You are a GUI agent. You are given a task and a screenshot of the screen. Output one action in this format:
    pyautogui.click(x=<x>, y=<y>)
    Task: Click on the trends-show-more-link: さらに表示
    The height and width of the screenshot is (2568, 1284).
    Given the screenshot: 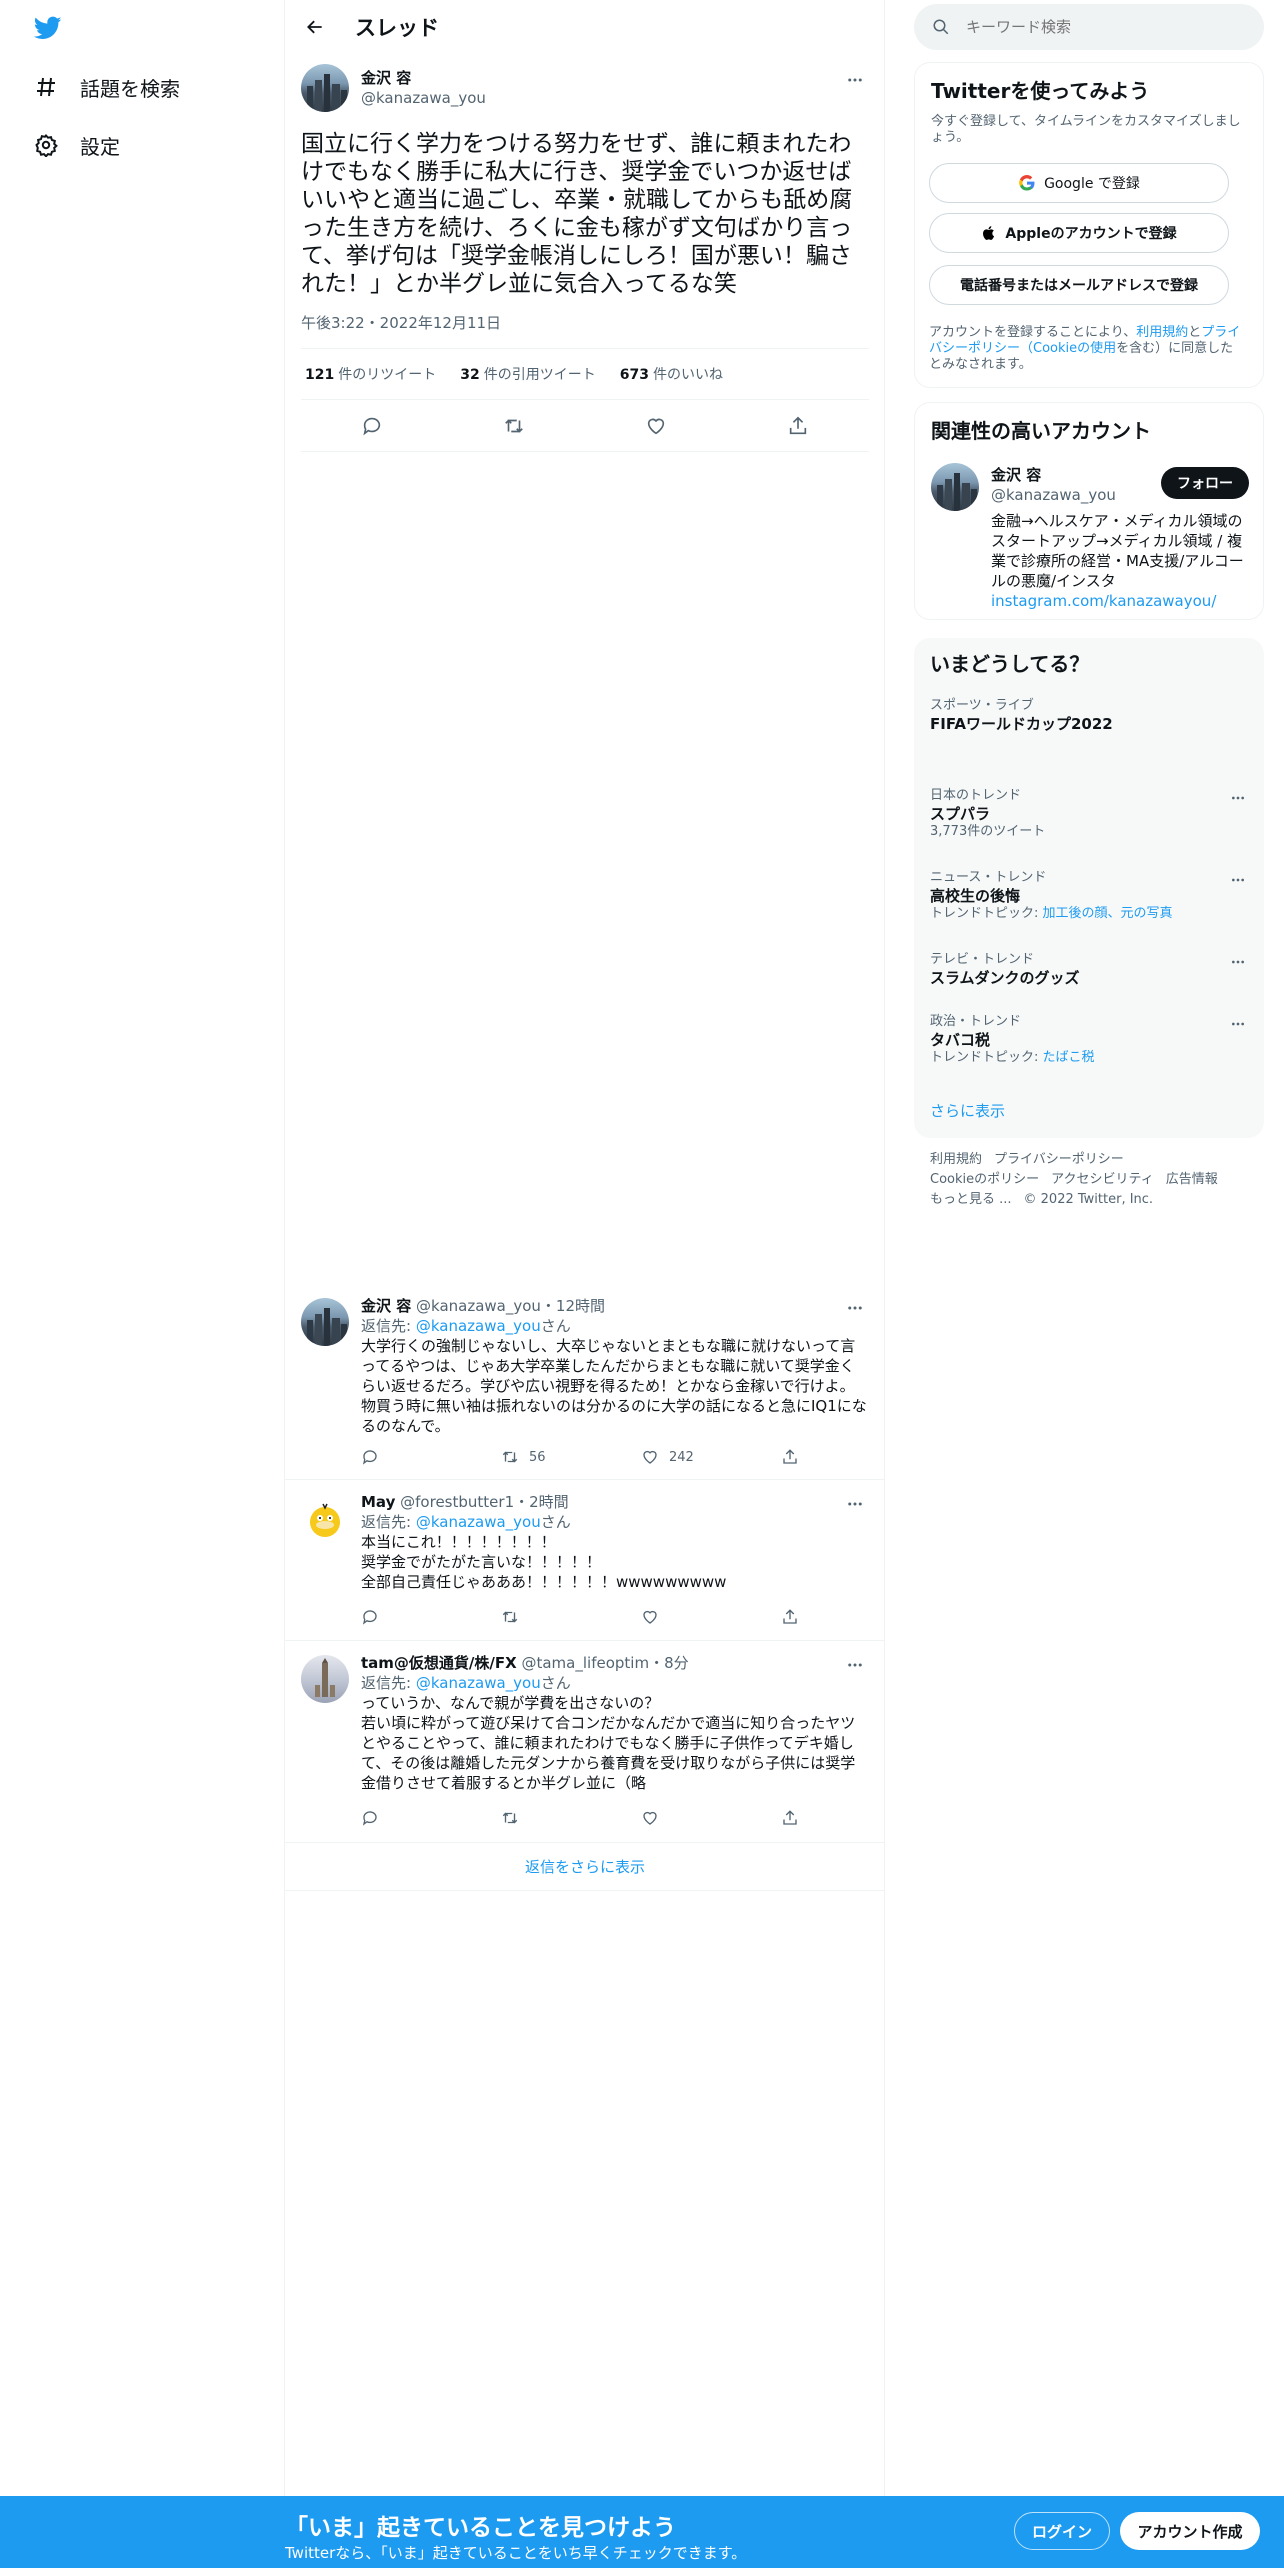 What is the action you would take?
    pyautogui.click(x=1089, y=1110)
    